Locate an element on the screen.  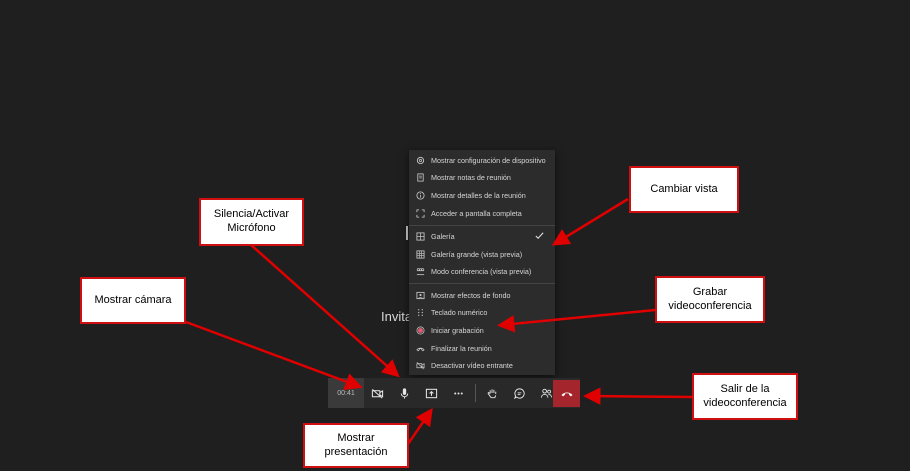
checkmark-icon is located at coordinates (539, 236).